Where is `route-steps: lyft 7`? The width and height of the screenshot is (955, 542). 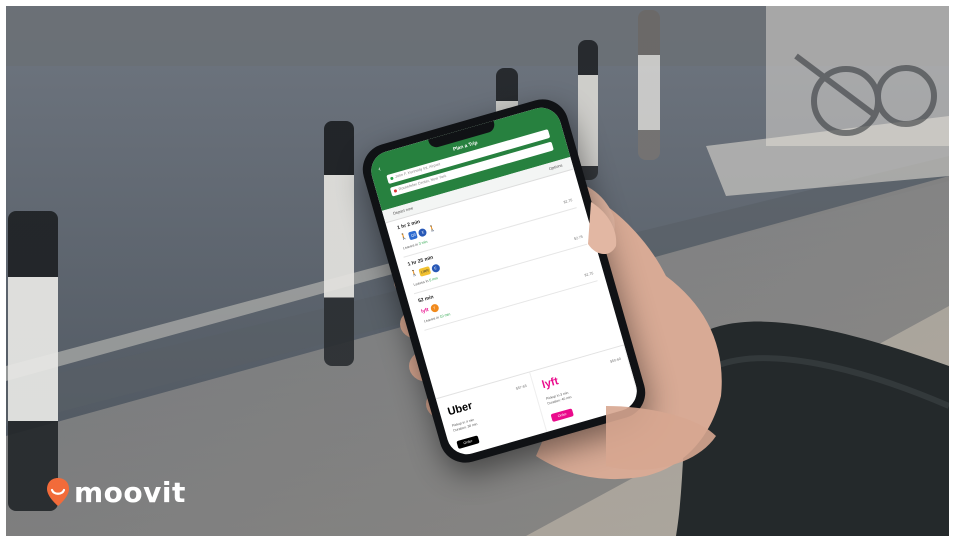 route-steps: lyft 7 is located at coordinates (430, 309).